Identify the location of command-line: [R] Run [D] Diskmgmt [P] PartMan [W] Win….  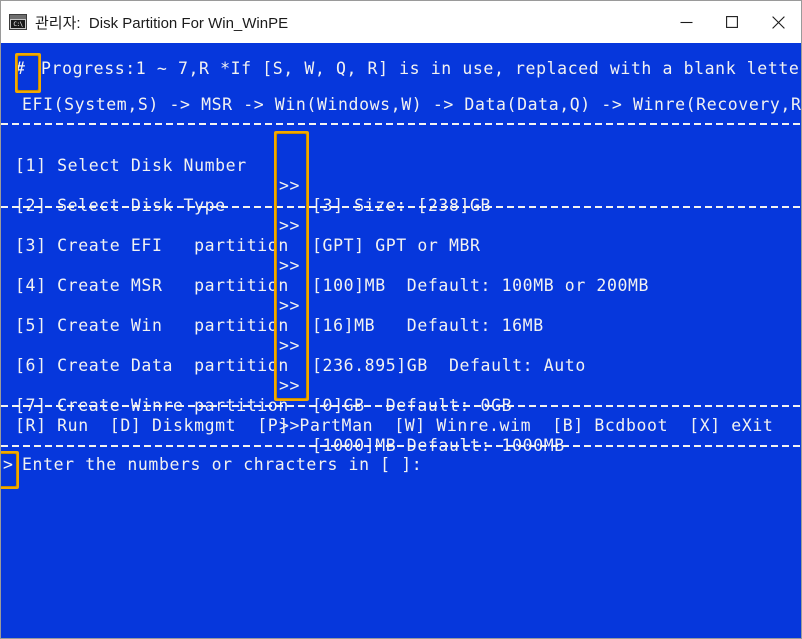
(394, 426).